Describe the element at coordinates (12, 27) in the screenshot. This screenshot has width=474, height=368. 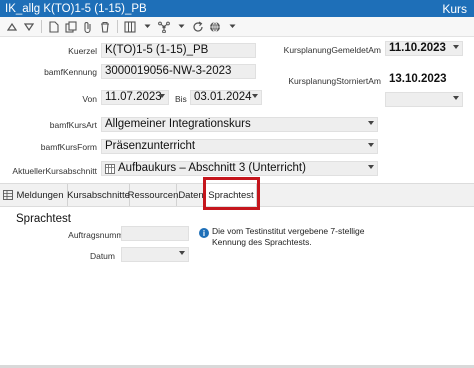
I see `triangle-up-icon` at that location.